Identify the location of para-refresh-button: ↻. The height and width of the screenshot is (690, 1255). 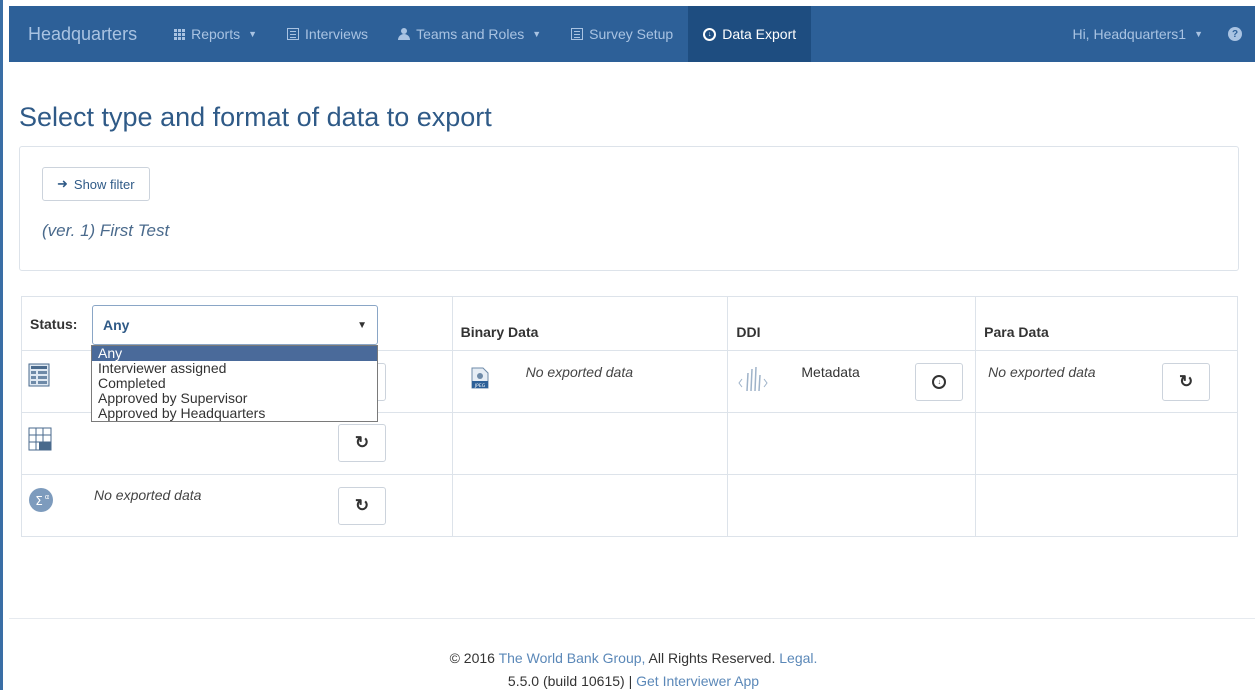
(1186, 382).